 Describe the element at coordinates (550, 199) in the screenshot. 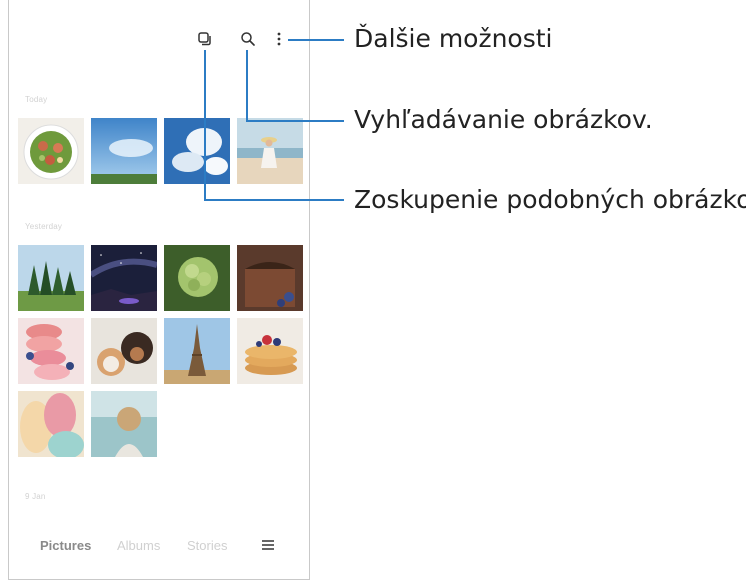

I see `callout-group-similar: Zoskupenie podobných obrázkov.` at that location.